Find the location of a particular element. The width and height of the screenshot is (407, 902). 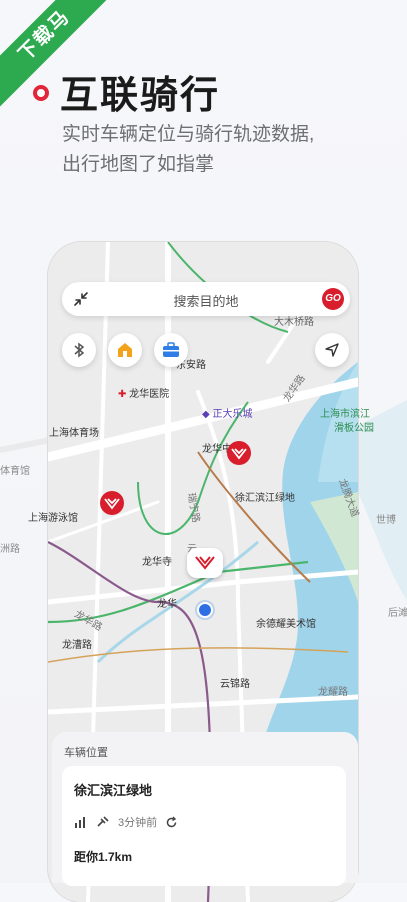

map-label: 龙华寺 is located at coordinates (157, 562).